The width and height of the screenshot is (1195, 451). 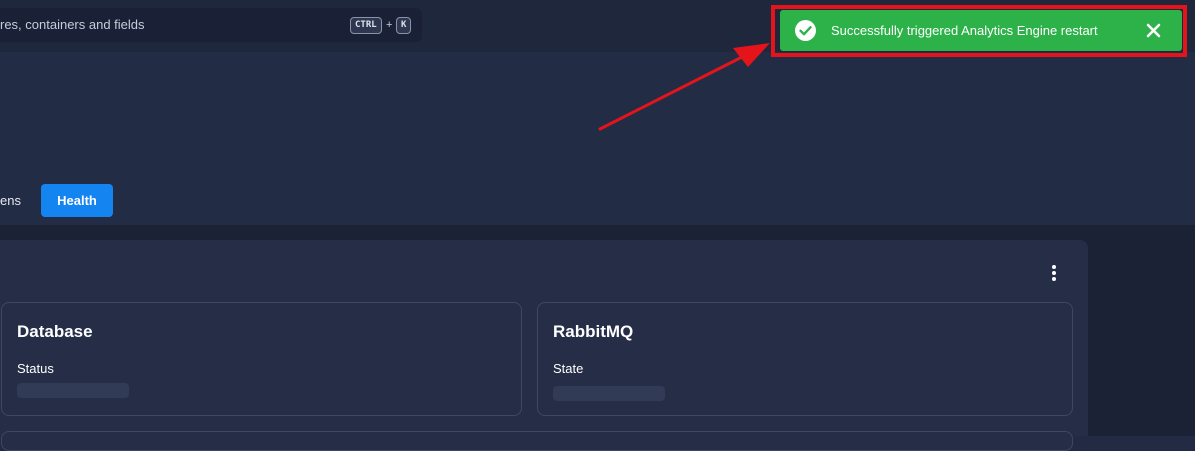 I want to click on global-search: res, containers and fields CTRL + K, so click(x=211, y=25).